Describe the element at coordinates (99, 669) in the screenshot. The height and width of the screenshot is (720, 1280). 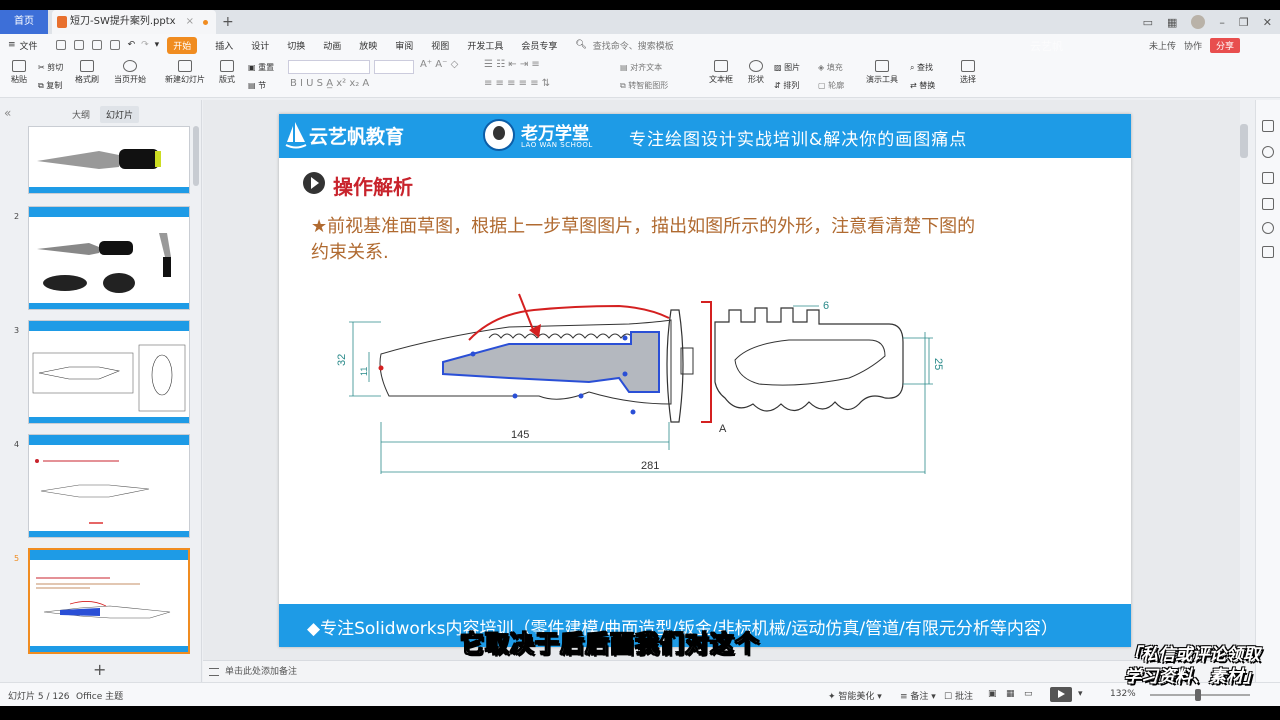
I see `add-slide-plus-icon: +` at that location.